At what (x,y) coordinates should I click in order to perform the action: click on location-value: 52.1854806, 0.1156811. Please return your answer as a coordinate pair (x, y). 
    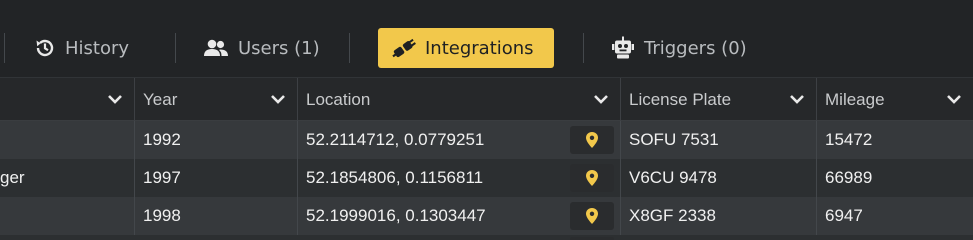
    Looking at the image, I should click on (395, 177).